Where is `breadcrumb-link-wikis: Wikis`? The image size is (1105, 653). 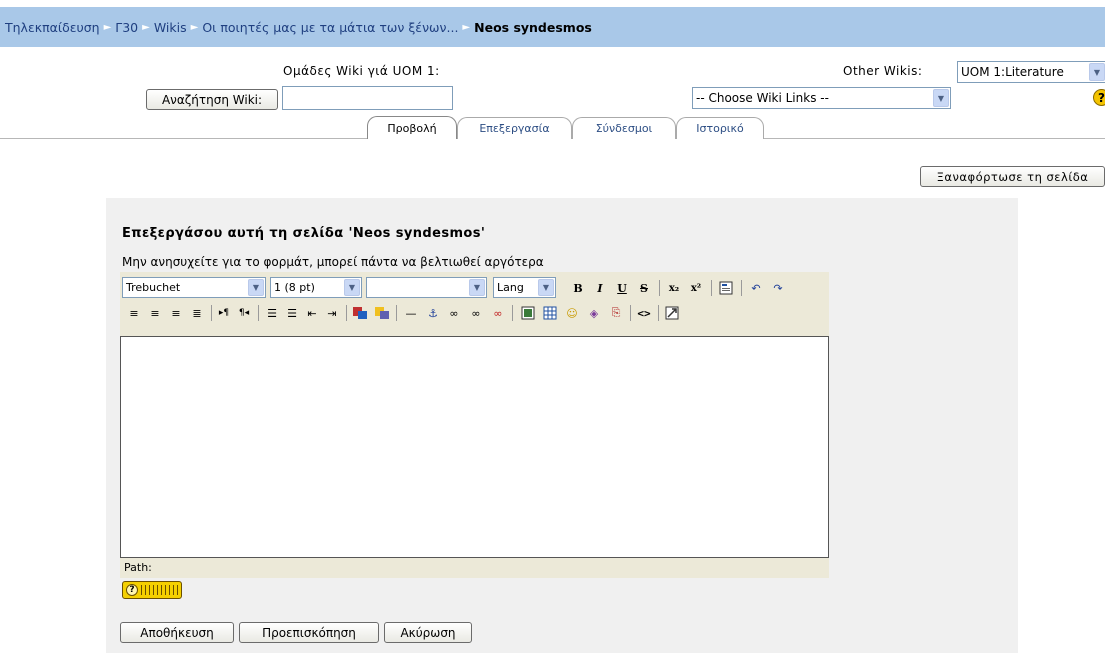 breadcrumb-link-wikis: Wikis is located at coordinates (170, 27).